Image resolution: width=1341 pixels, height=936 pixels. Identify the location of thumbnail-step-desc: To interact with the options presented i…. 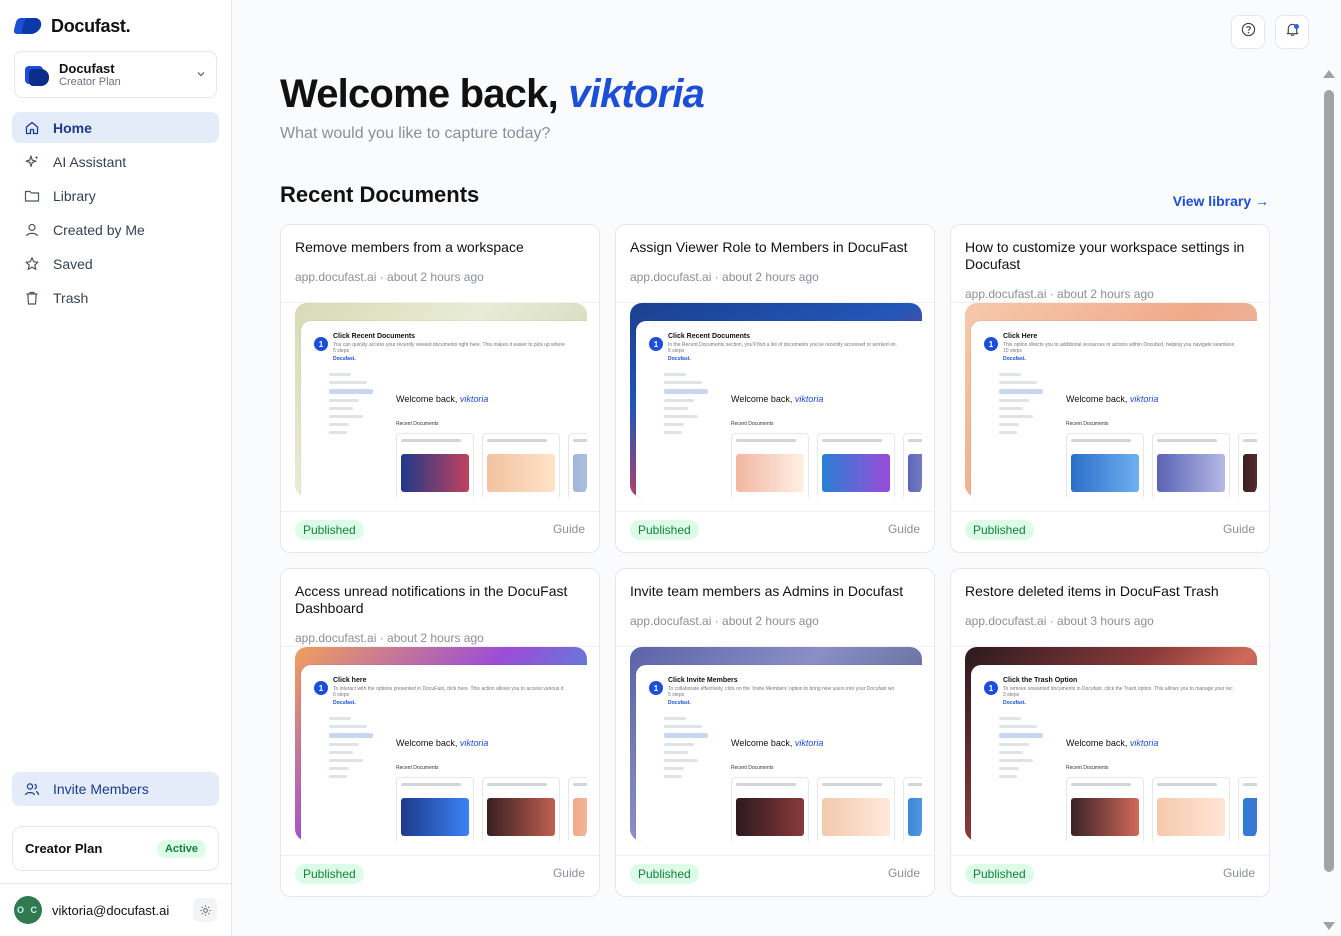
(448, 689).